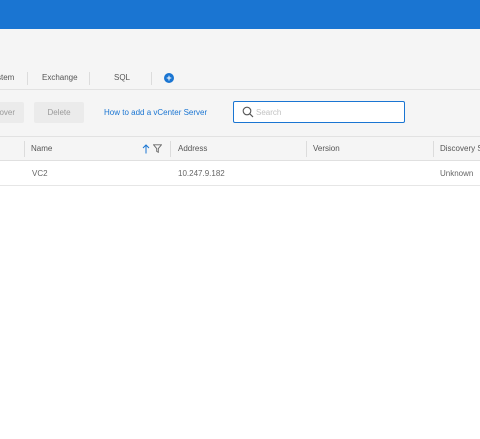 Image resolution: width=480 pixels, height=439 pixels. What do you see at coordinates (240, 14) in the screenshot?
I see `app-header-bar` at bounding box center [240, 14].